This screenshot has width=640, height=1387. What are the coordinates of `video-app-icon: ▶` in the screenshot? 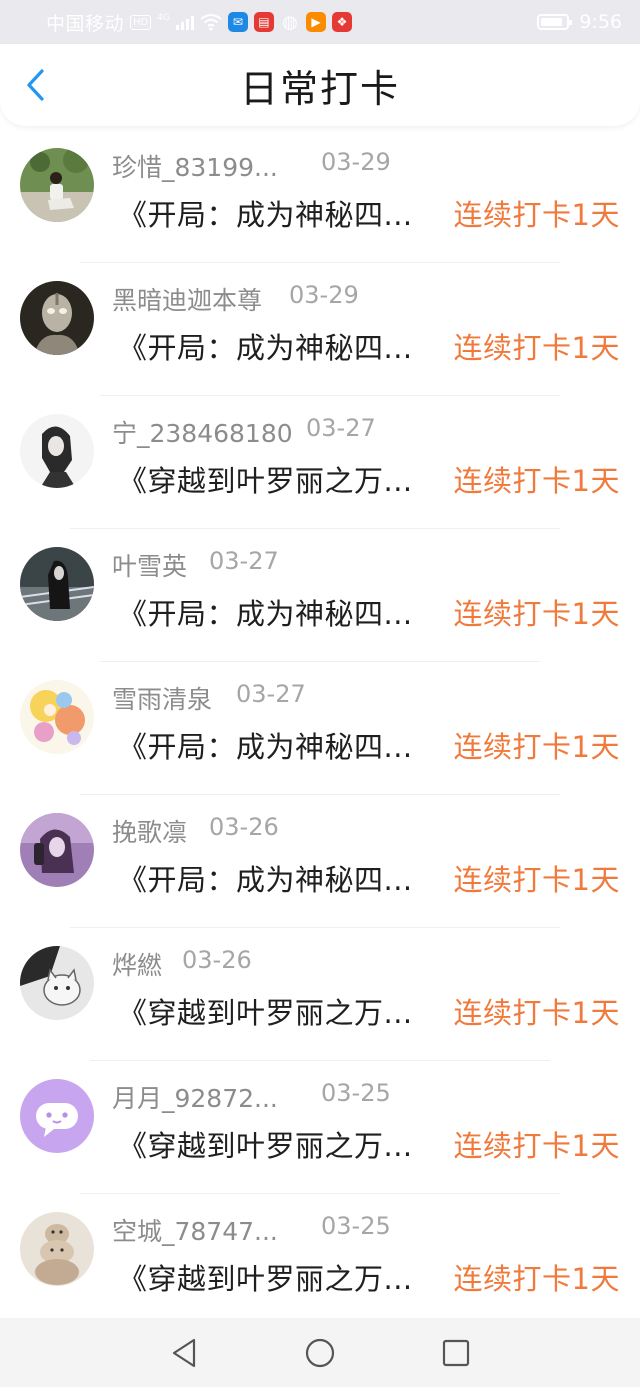 It's located at (315, 22).